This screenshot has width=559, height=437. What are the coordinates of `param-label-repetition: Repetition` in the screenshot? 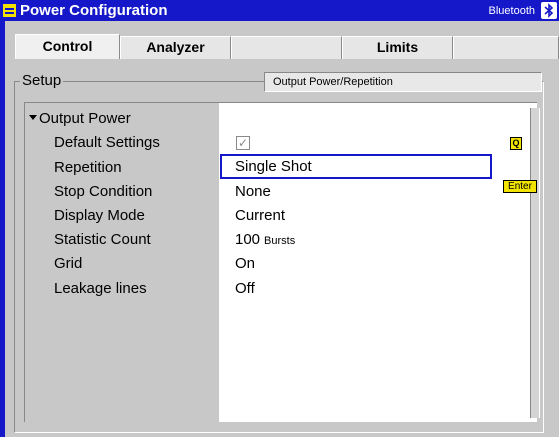 It's located at (88, 167).